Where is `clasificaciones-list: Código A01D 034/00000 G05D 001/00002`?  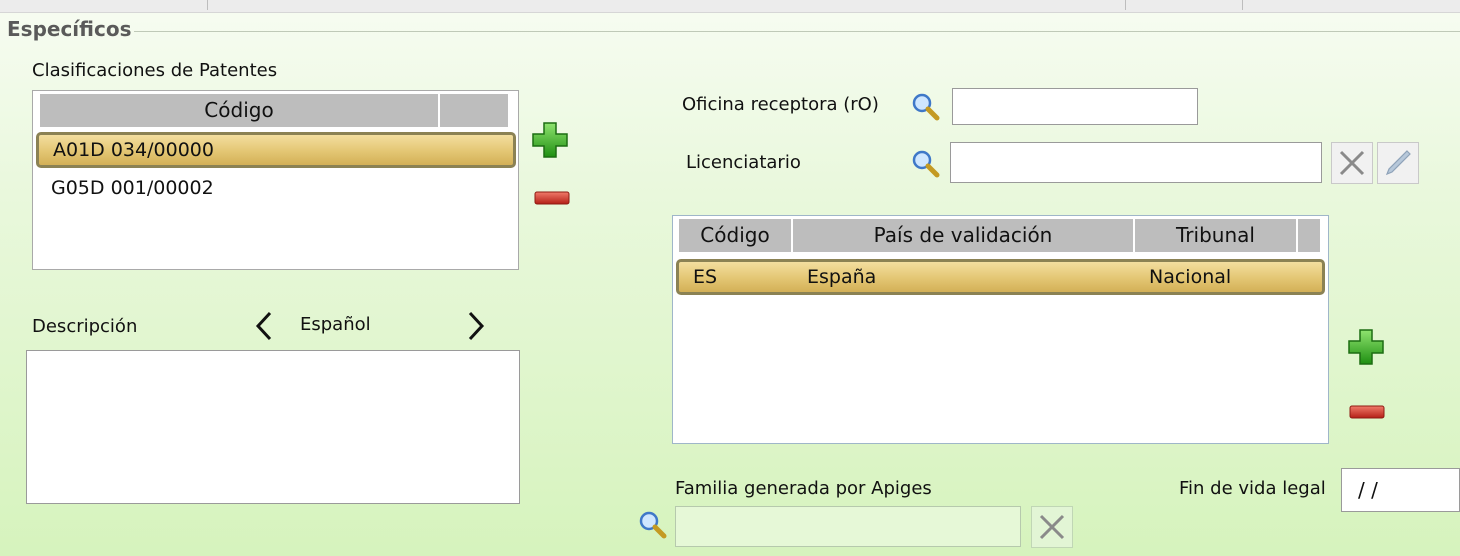
clasificaciones-list: Código A01D 034/00000 G05D 001/00002 is located at coordinates (275, 180).